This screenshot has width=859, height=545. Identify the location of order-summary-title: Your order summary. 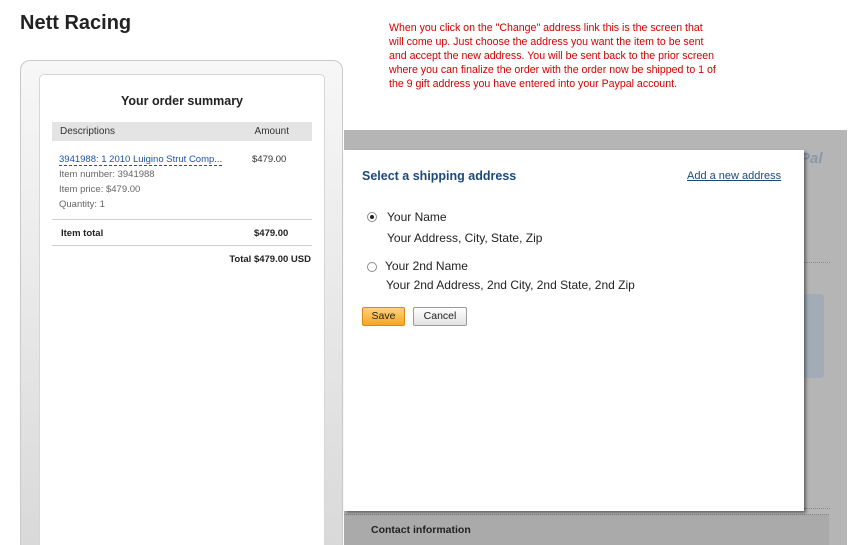
(182, 101).